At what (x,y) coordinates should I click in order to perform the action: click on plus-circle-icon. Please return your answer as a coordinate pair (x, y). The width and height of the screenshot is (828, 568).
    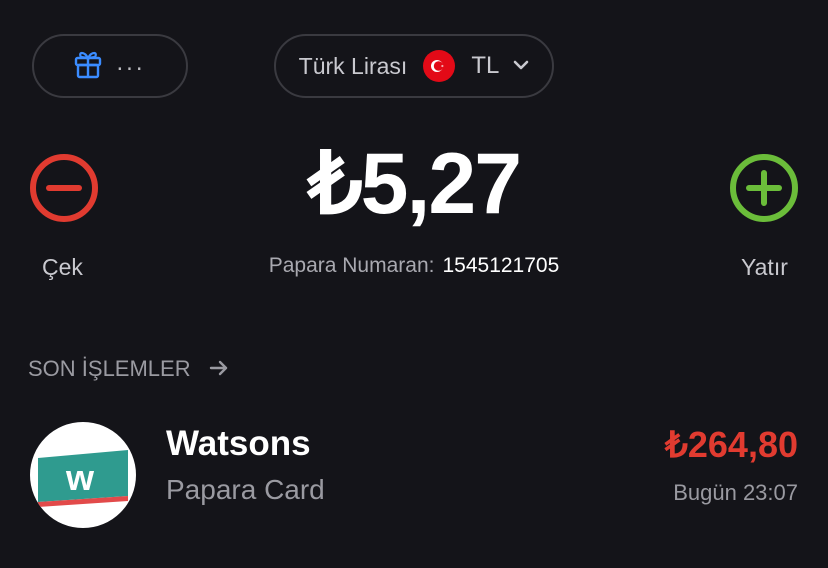
    Looking at the image, I should click on (764, 188).